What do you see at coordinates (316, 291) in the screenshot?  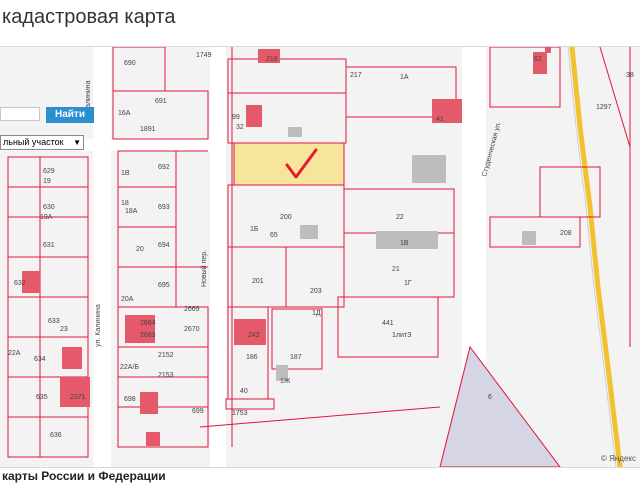 I see `parcel-label: 203` at bounding box center [316, 291].